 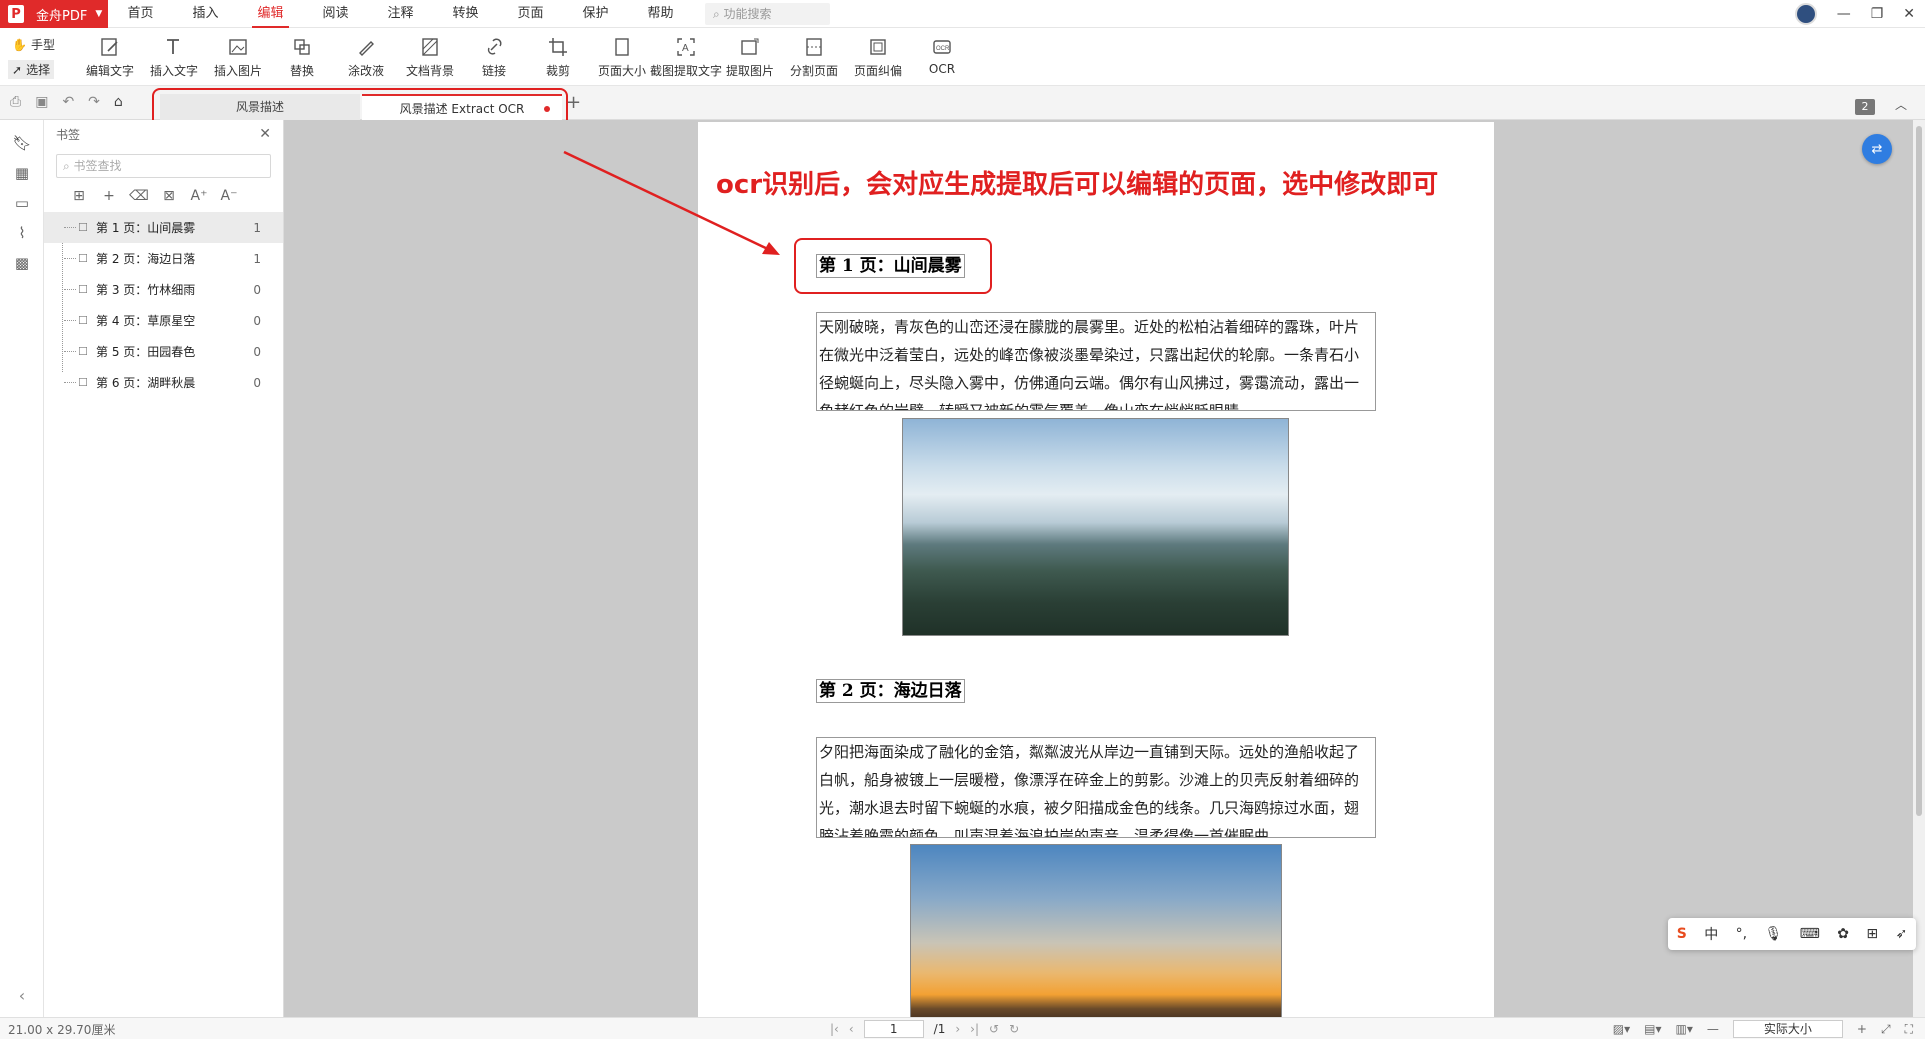 I want to click on zoom-out-icon: —, so click(x=1713, y=1029).